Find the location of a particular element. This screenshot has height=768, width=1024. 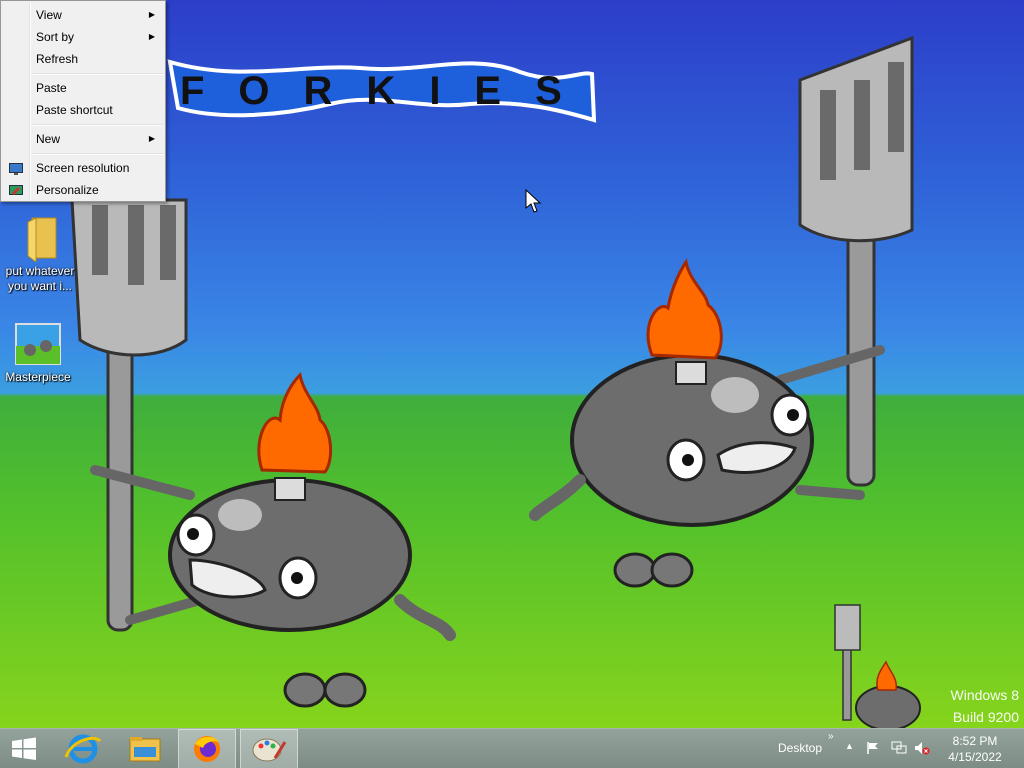

show-hidden-icons-icon: ▲ is located at coordinates (849, 746).